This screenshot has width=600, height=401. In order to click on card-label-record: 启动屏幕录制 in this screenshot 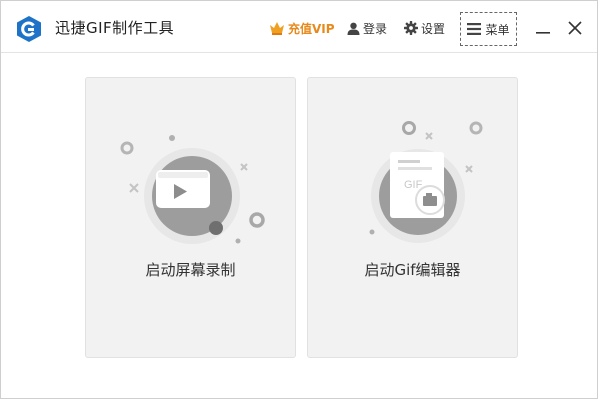, I will do `click(190, 270)`.